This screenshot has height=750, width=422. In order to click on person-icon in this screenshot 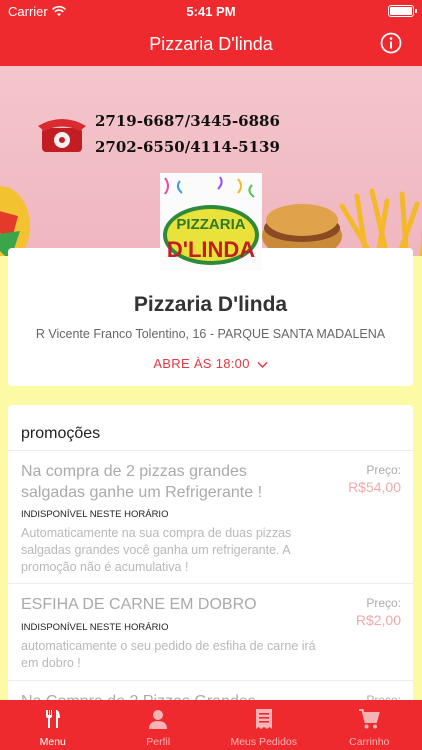, I will do `click(158, 719)`.